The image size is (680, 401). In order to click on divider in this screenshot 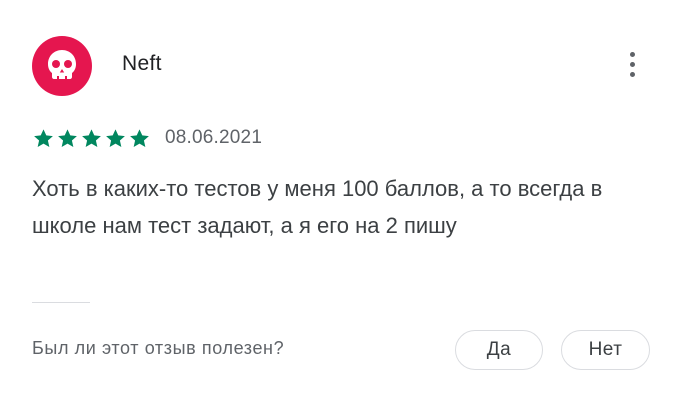, I will do `click(61, 302)`.